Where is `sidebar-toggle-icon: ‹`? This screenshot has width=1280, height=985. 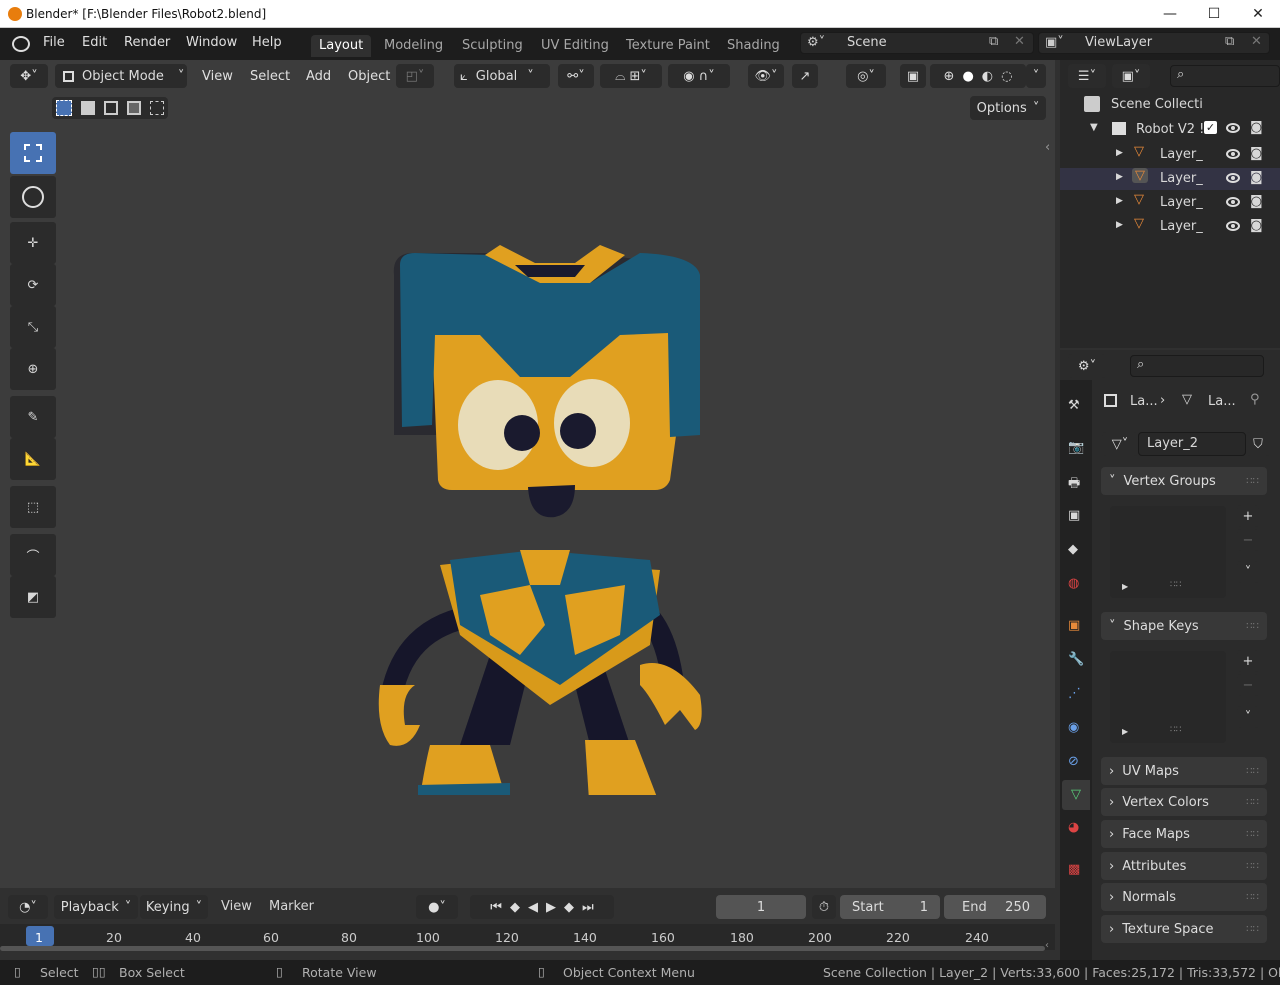 sidebar-toggle-icon: ‹ is located at coordinates (1047, 147).